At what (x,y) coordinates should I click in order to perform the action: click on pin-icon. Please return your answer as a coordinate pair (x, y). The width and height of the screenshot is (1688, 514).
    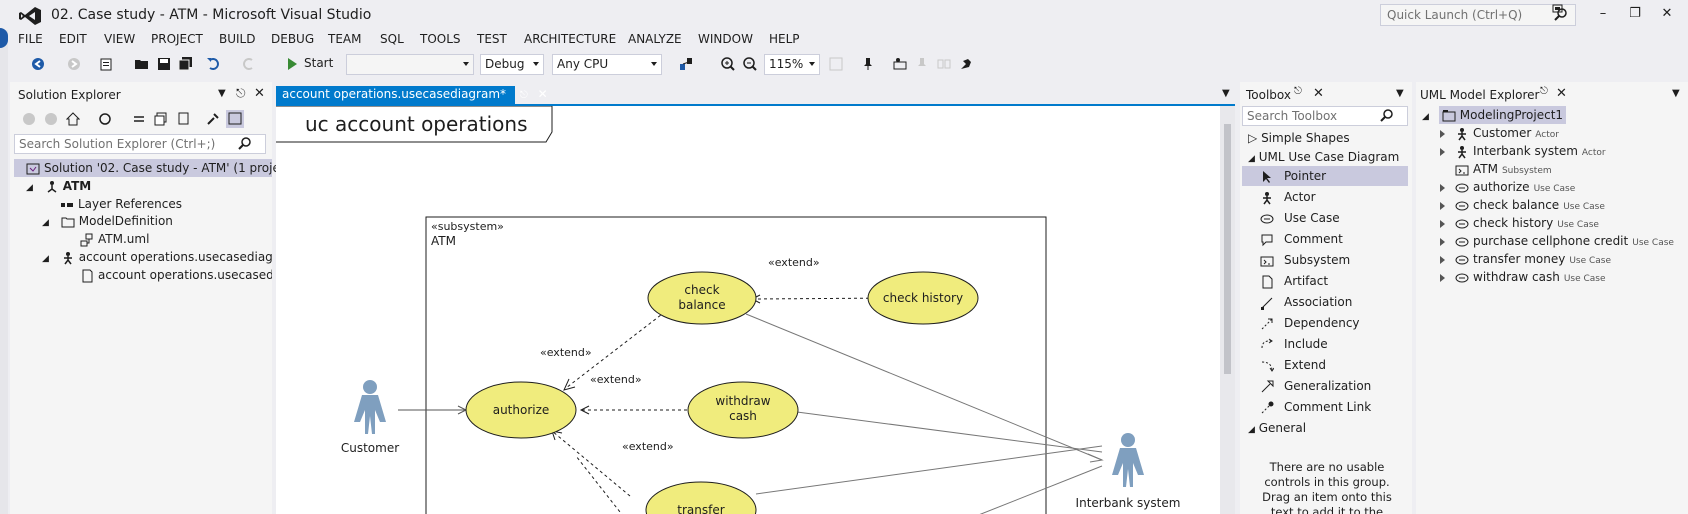
    Looking at the image, I should click on (868, 64).